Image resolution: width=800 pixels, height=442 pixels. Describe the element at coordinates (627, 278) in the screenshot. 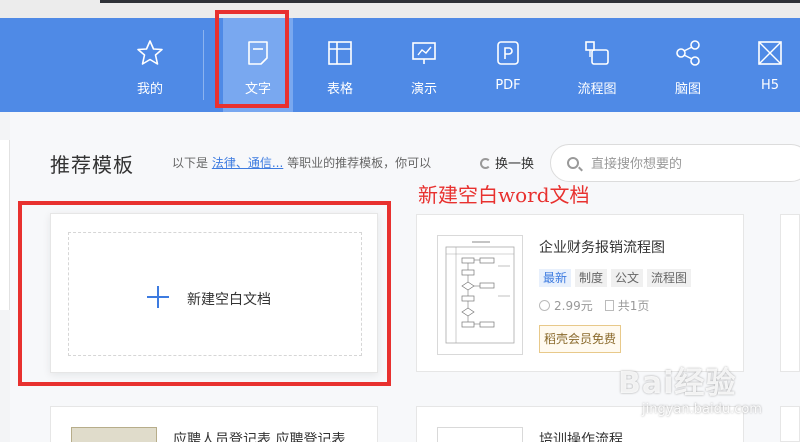

I see `tag: 公文` at that location.